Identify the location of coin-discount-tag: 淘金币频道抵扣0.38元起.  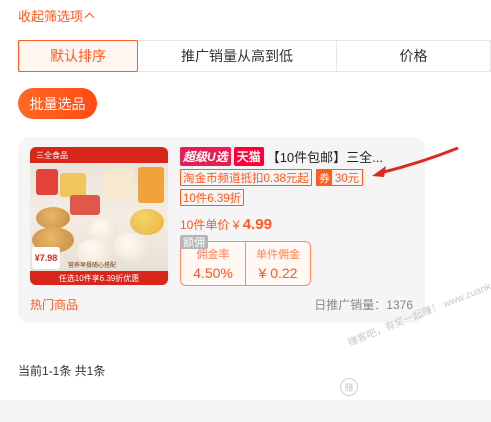
(246, 177).